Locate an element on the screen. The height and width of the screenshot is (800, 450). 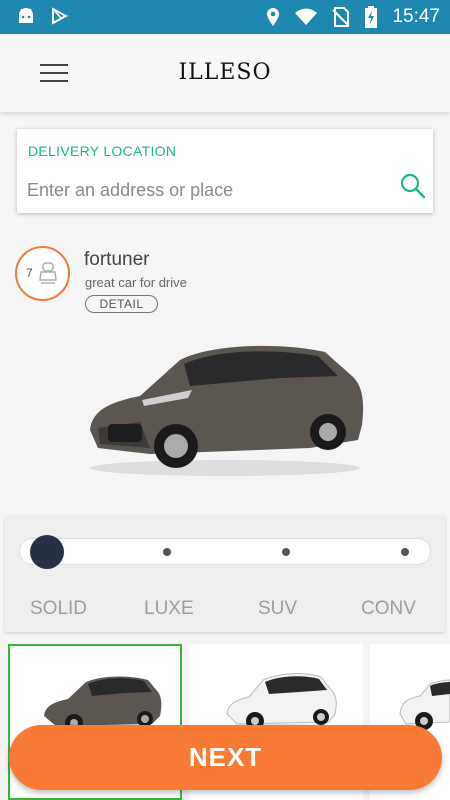
search-icon is located at coordinates (413, 186).